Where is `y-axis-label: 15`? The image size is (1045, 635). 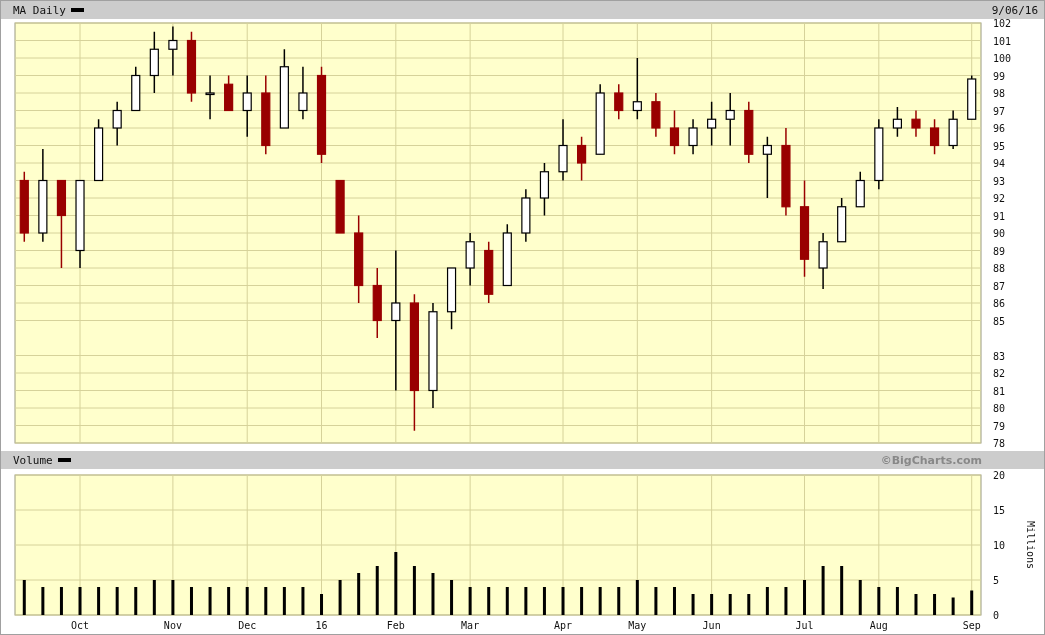 y-axis-label: 15 is located at coordinates (999, 510).